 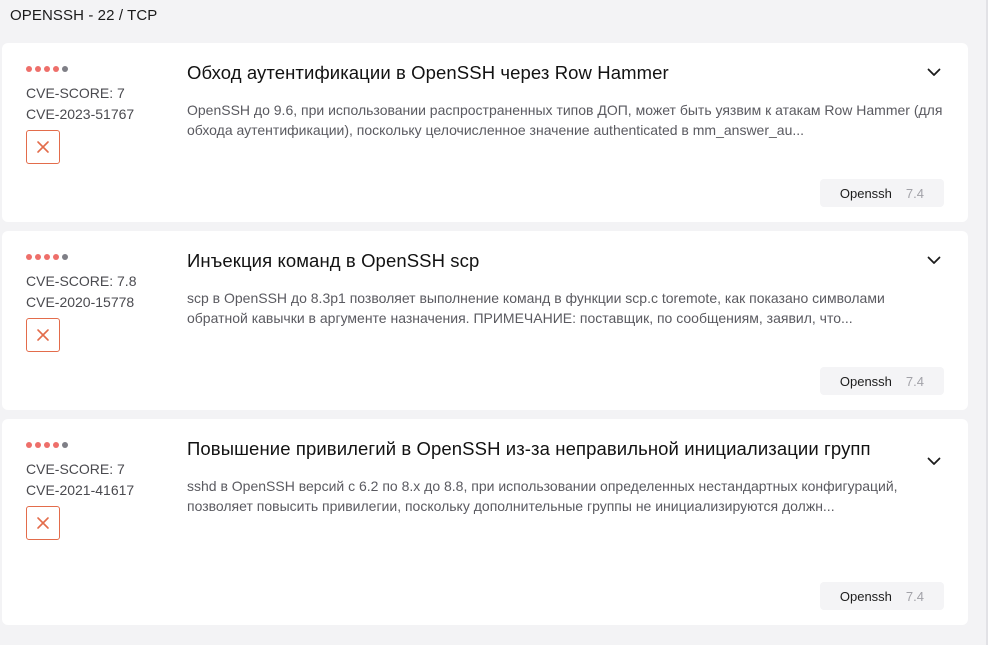 I want to click on card-meta: CVE-SCORE: 7 CVE-2021-41617, so click(x=101, y=490).